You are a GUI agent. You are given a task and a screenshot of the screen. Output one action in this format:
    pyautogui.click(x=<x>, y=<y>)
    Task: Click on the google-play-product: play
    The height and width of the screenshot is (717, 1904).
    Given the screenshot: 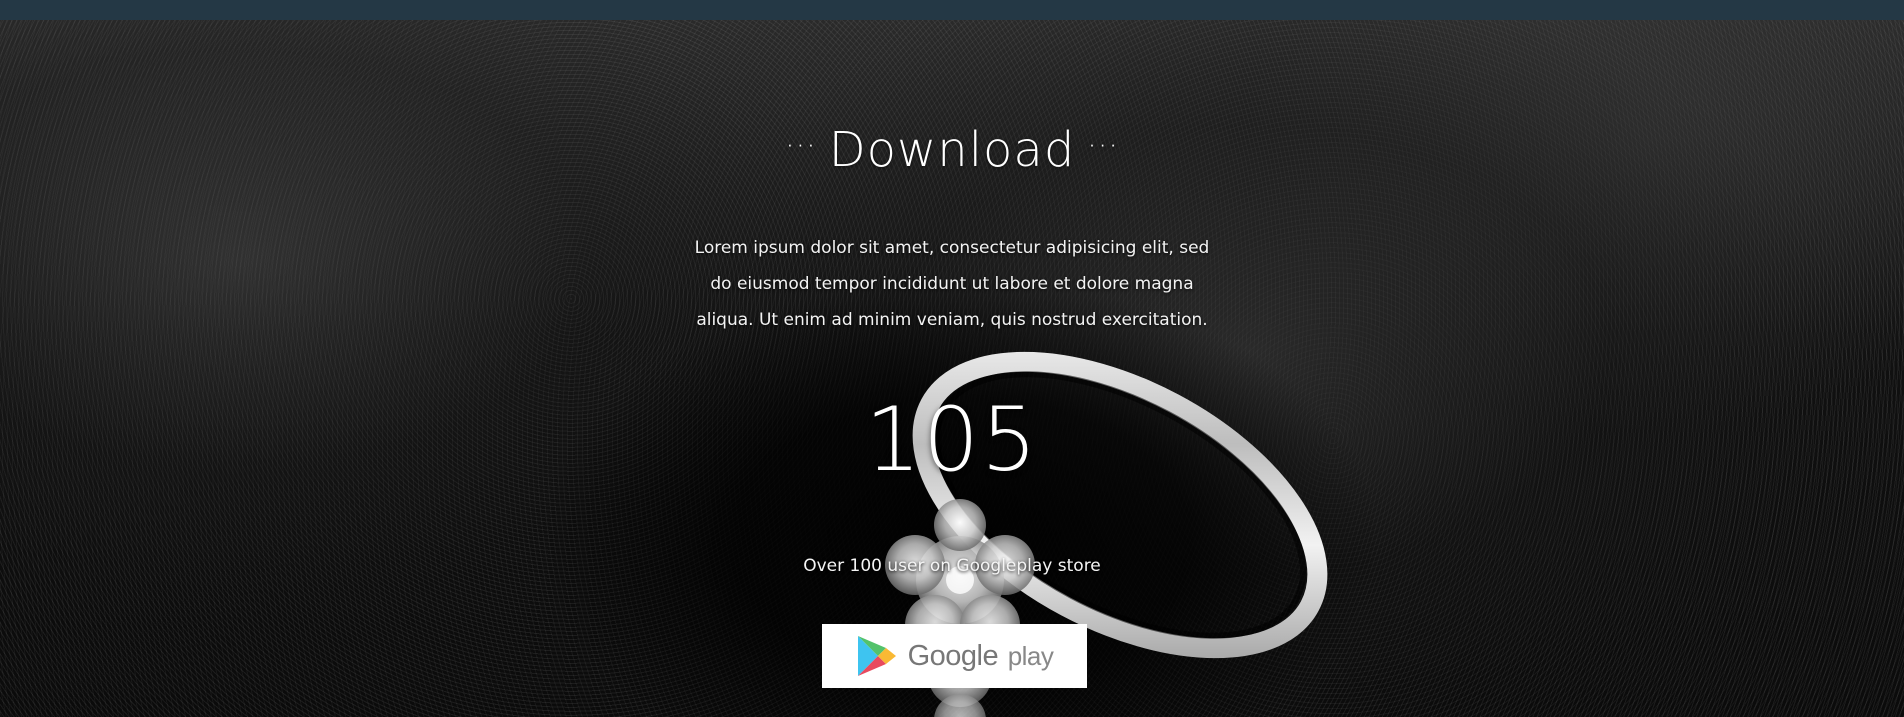 What is the action you would take?
    pyautogui.click(x=1030, y=655)
    